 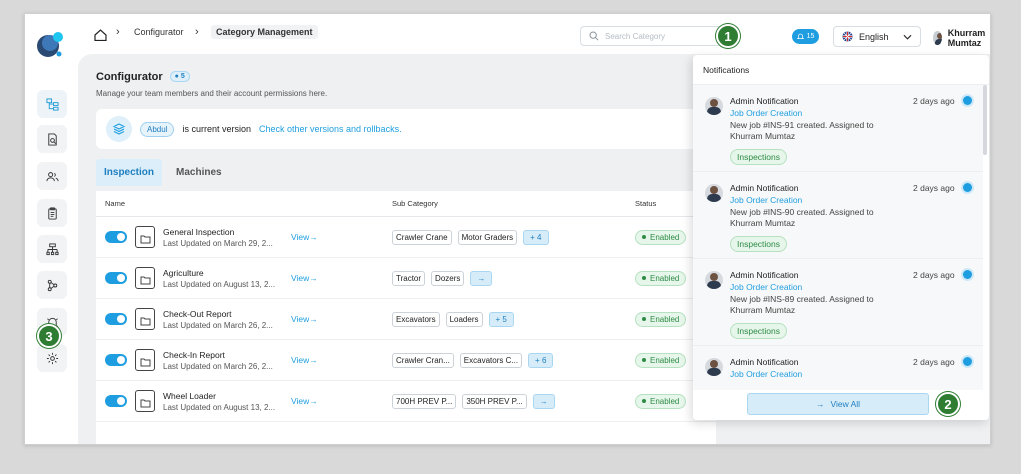 I want to click on callout-2: 2, so click(x=948, y=404).